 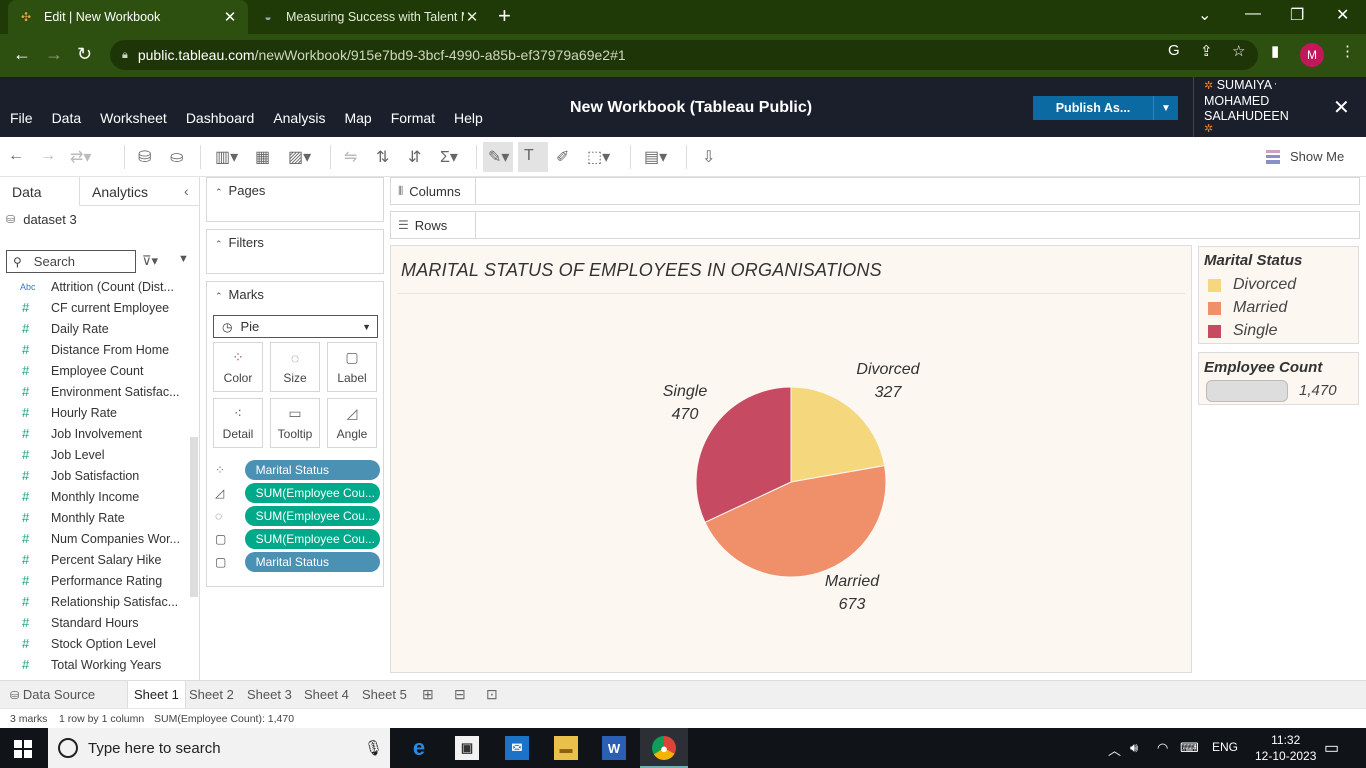 I want to click on field-item: # Monthly Income, so click(x=95, y=496).